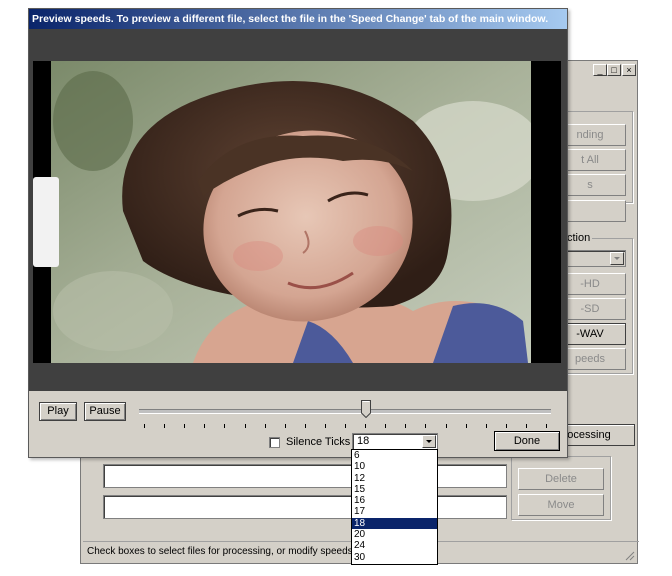  What do you see at coordinates (365, 409) in the screenshot?
I see `slider-thumb` at bounding box center [365, 409].